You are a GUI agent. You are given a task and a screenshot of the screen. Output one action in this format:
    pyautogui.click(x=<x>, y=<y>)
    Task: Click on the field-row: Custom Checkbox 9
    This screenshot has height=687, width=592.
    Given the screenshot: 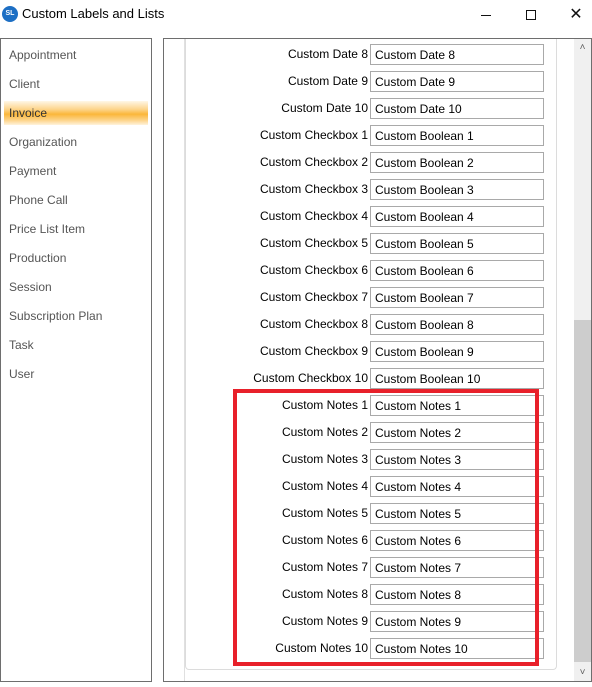 What is the action you would take?
    pyautogui.click(x=372, y=352)
    